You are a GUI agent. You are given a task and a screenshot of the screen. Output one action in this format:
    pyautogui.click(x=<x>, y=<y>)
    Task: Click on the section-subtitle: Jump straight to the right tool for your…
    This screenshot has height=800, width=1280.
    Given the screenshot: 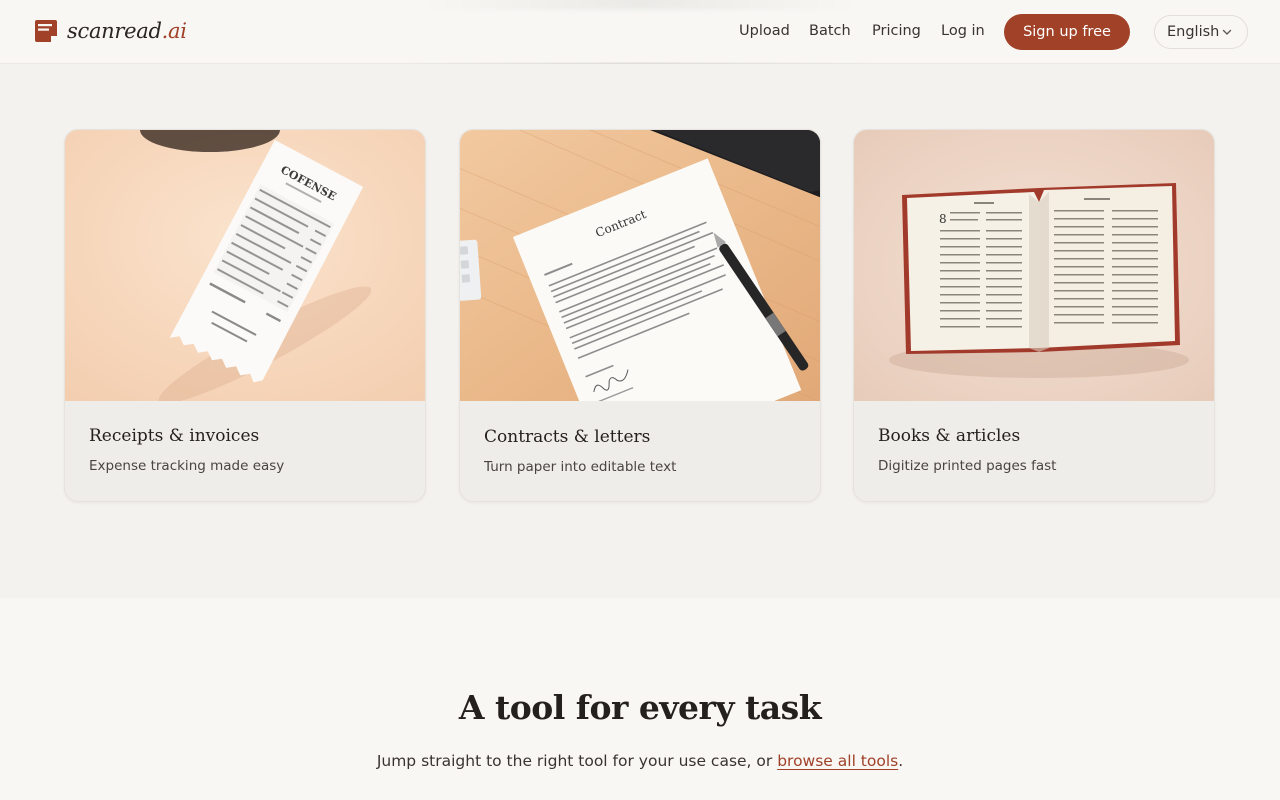 What is the action you would take?
    pyautogui.click(x=640, y=761)
    